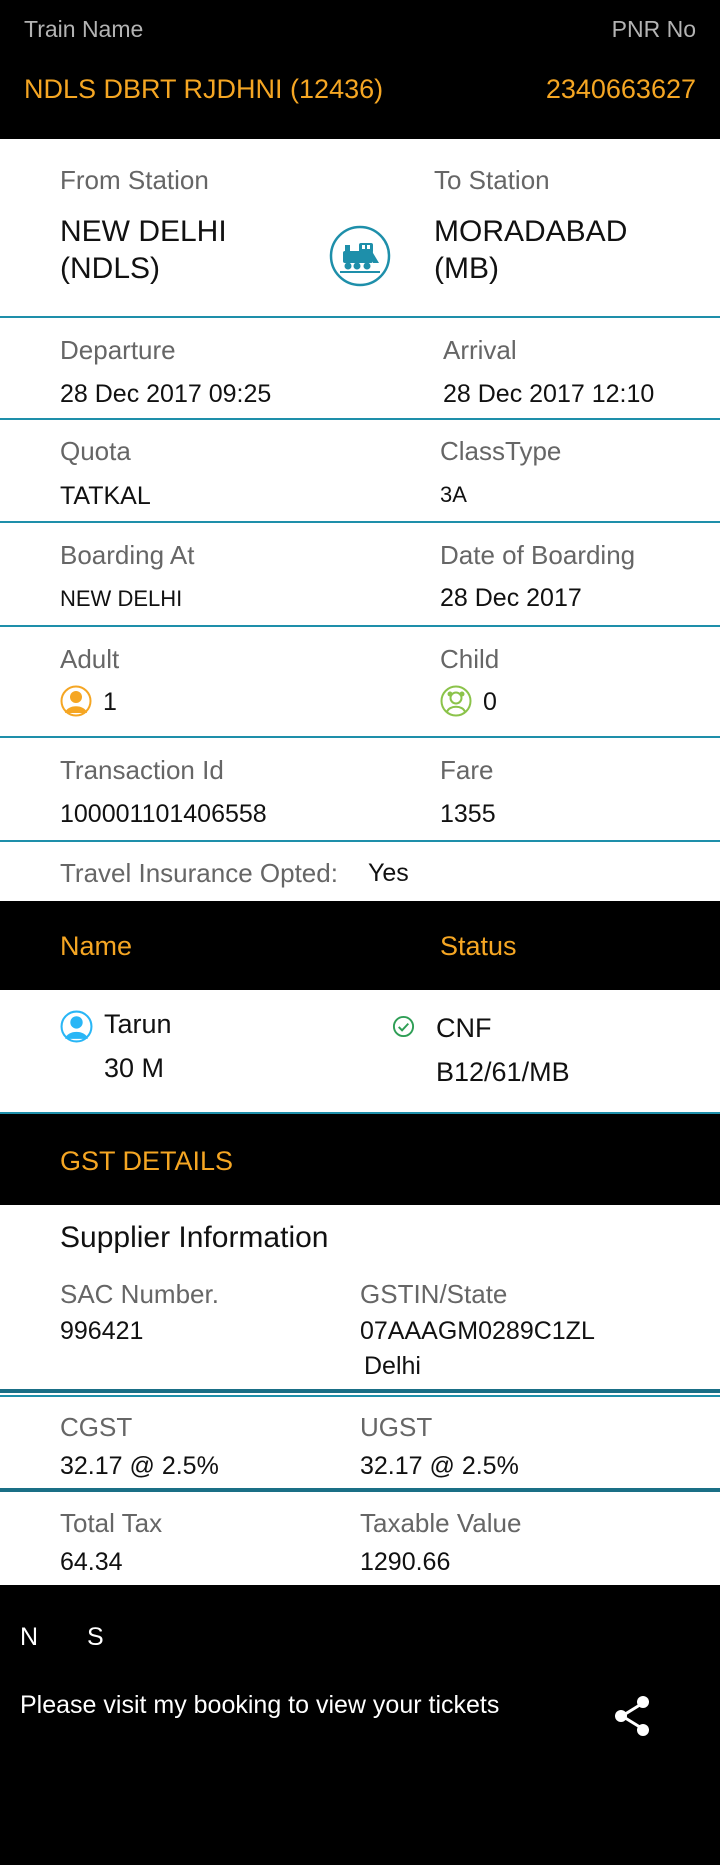  I want to click on child-label: Child, so click(470, 659).